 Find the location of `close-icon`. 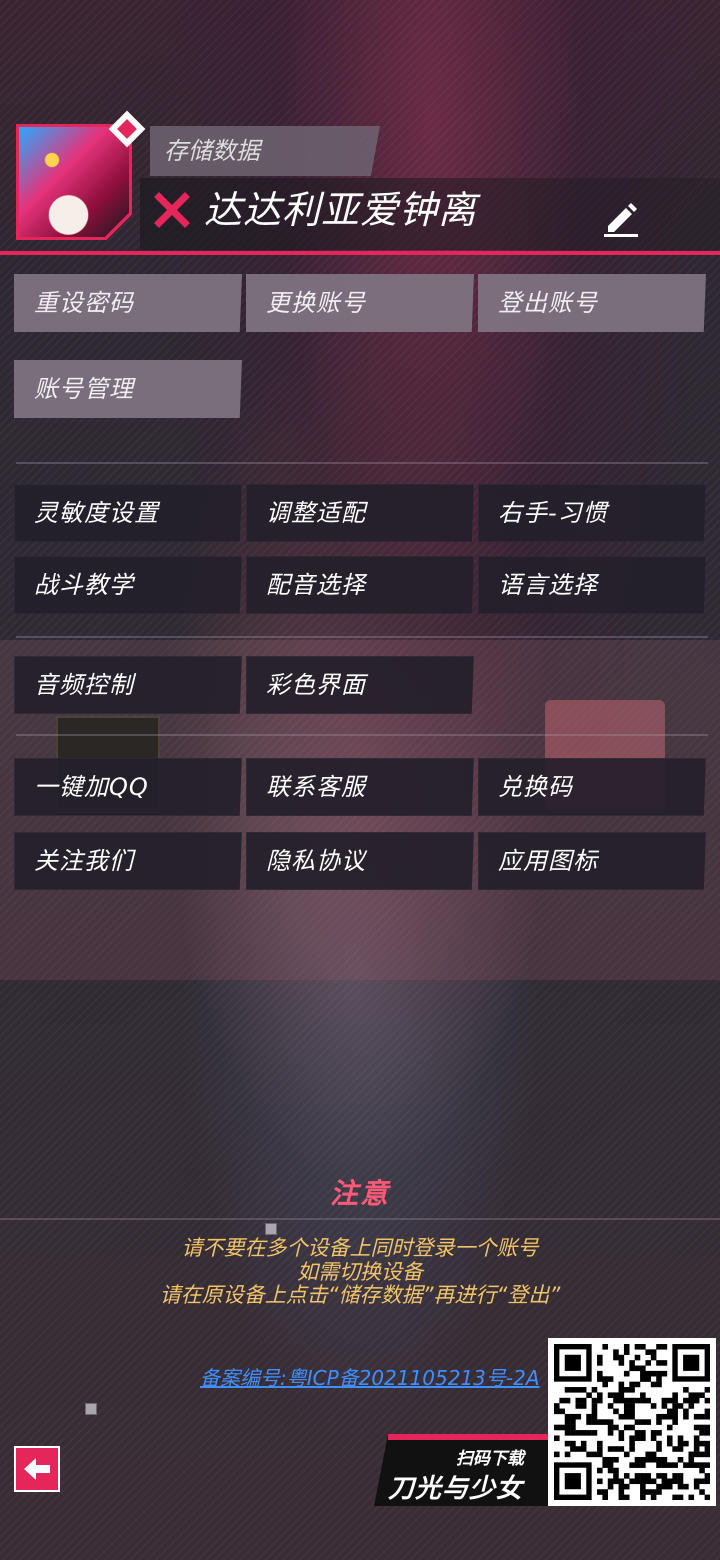

close-icon is located at coordinates (172, 210).